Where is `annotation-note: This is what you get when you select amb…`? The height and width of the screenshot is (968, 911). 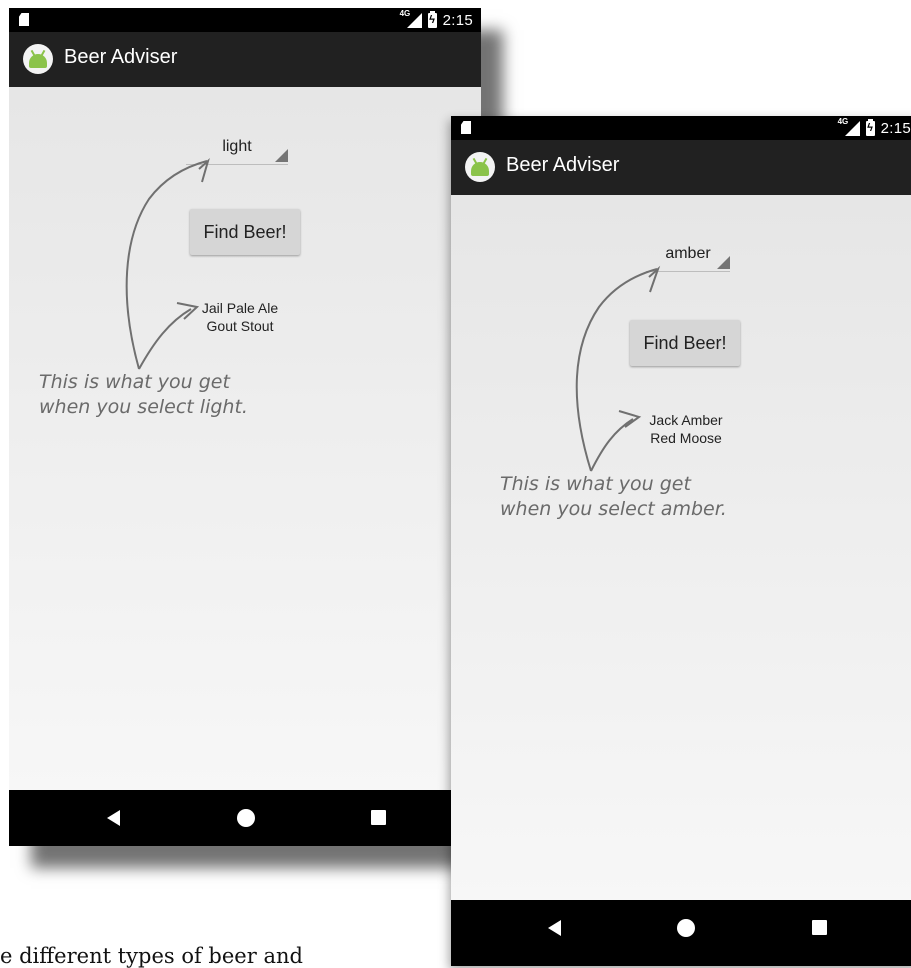
annotation-note: This is what you get when you select amb… is located at coordinates (613, 496).